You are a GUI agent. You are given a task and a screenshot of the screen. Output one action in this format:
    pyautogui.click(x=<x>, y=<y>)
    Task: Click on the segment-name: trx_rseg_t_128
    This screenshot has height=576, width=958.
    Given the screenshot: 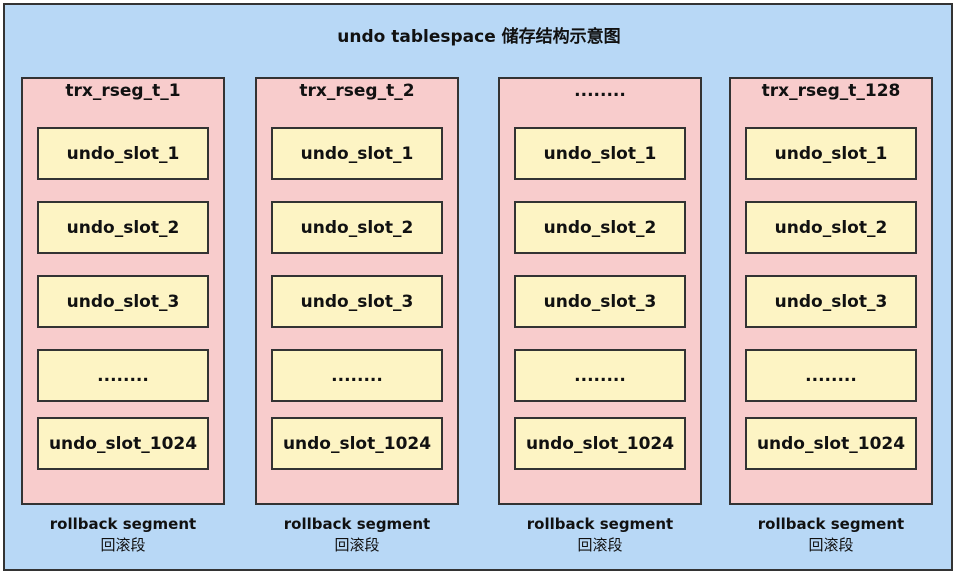 What is the action you would take?
    pyautogui.click(x=831, y=91)
    